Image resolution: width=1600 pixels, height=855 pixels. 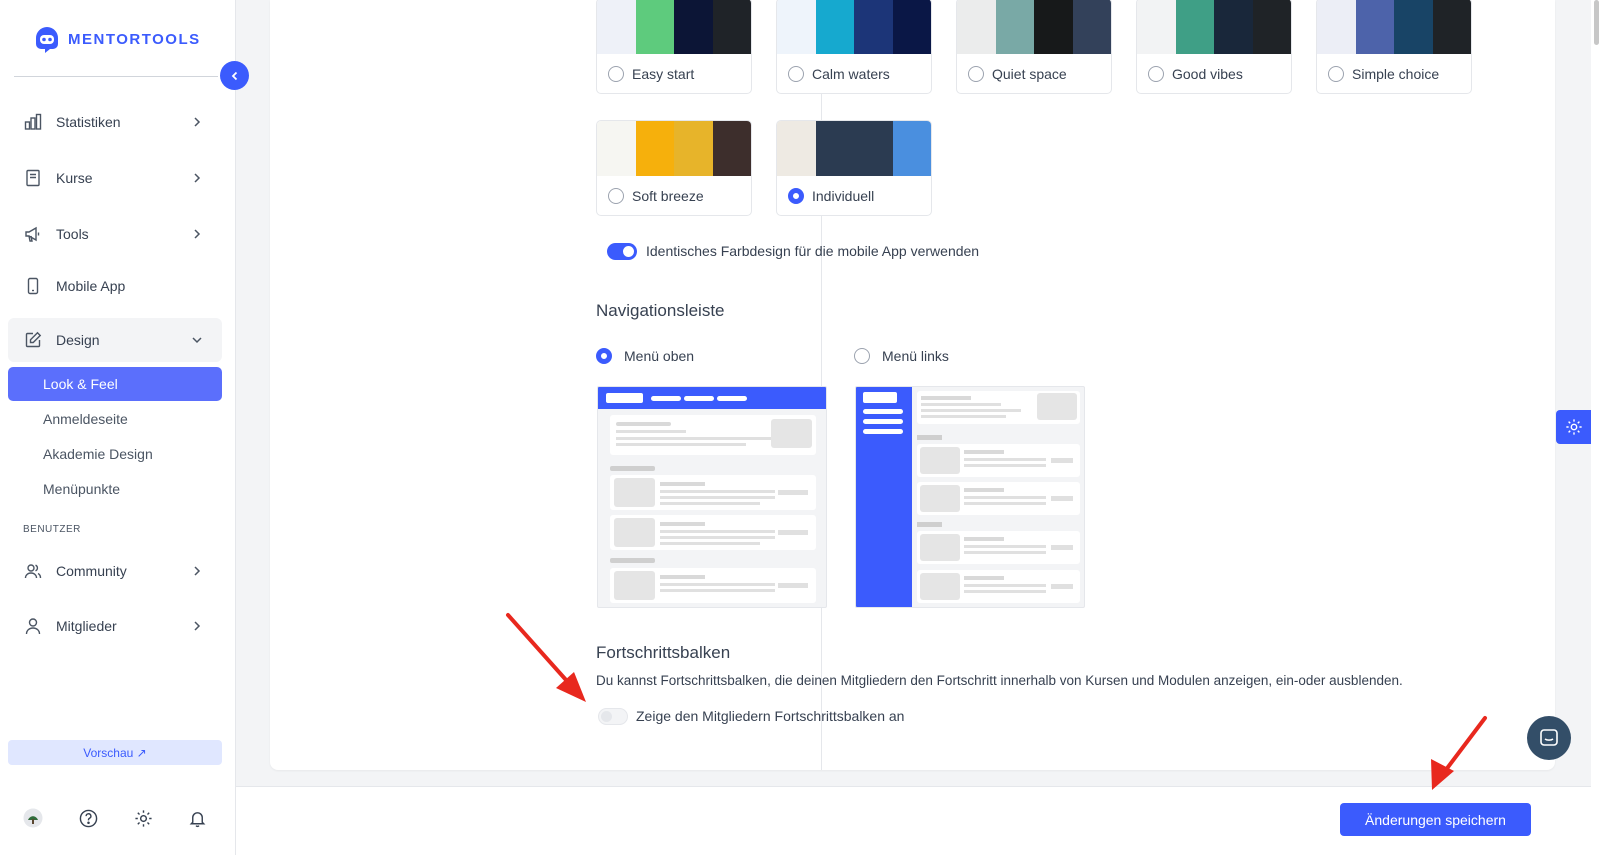 What do you see at coordinates (622, 251) in the screenshot?
I see `mobile-app-color-toggle` at bounding box center [622, 251].